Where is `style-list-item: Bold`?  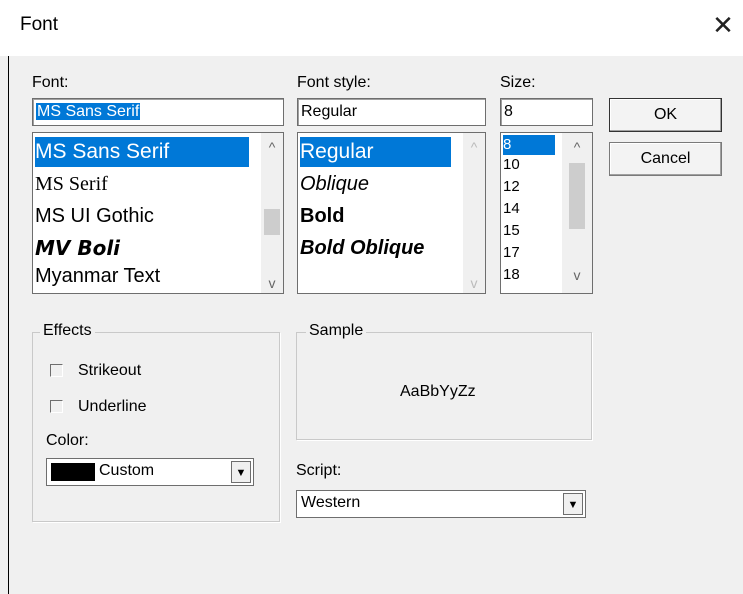 style-list-item: Bold is located at coordinates (322, 216).